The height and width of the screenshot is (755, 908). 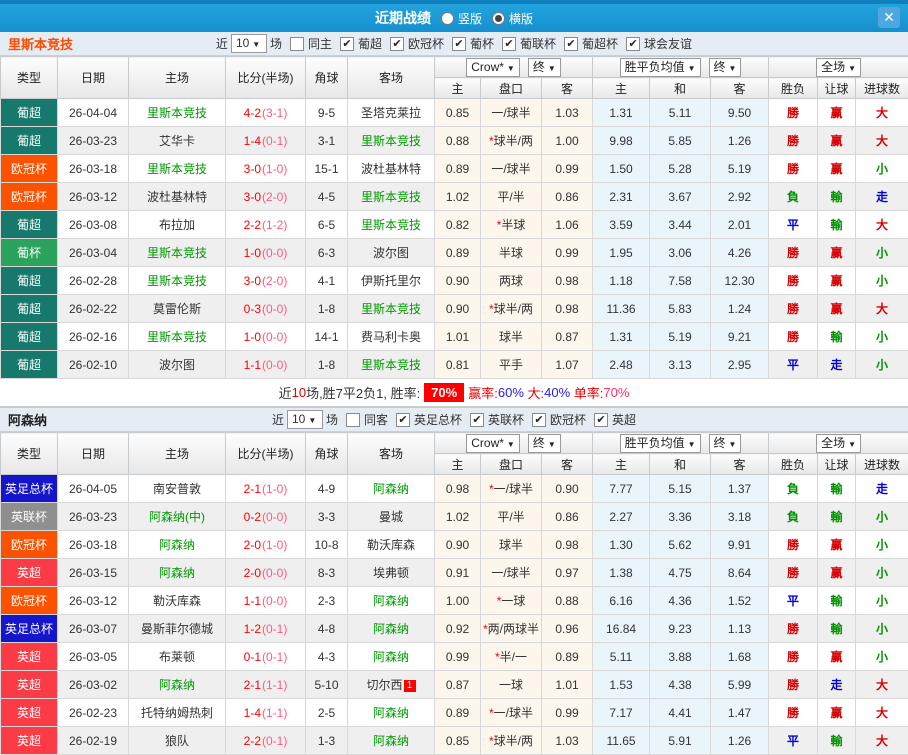 What do you see at coordinates (390, 281) in the screenshot?
I see `away-team-name: 伊斯托里尔` at bounding box center [390, 281].